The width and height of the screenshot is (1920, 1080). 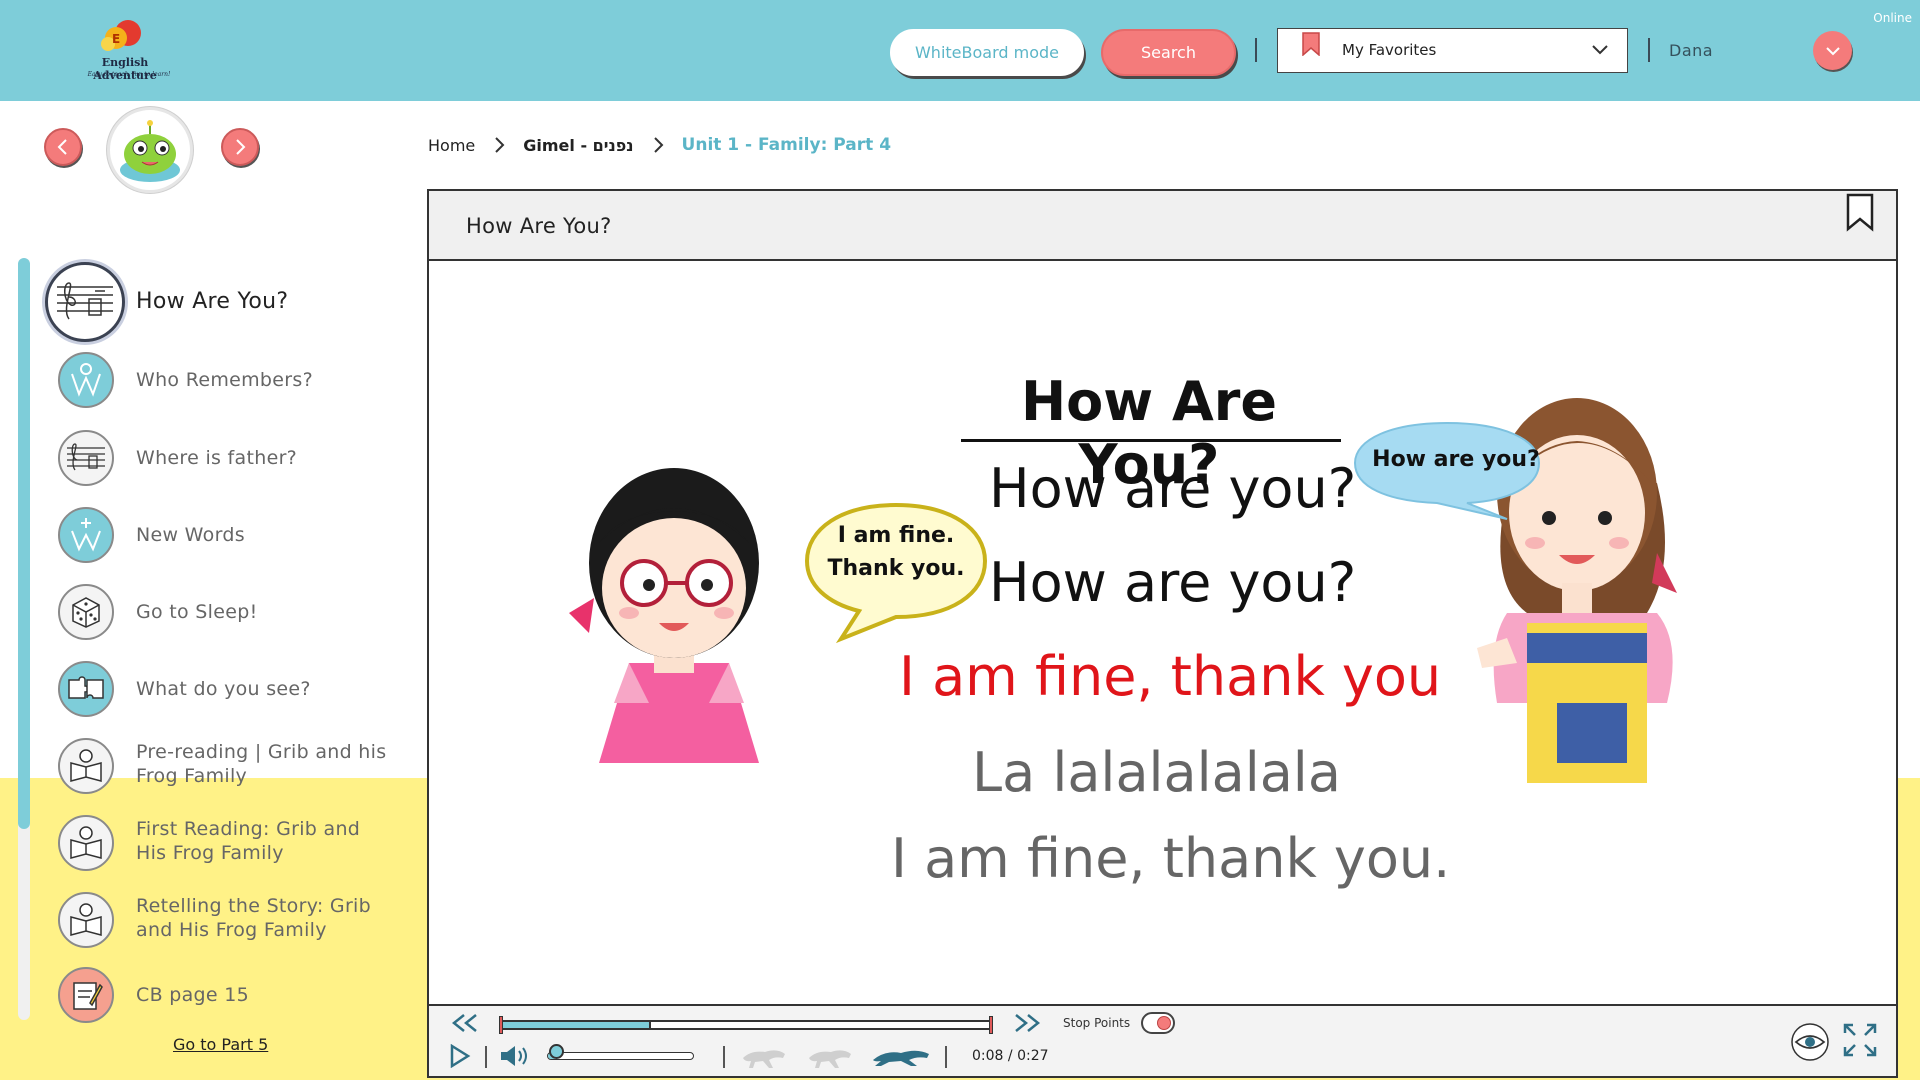 What do you see at coordinates (501, 1025) in the screenshot?
I see `progress-start-marker` at bounding box center [501, 1025].